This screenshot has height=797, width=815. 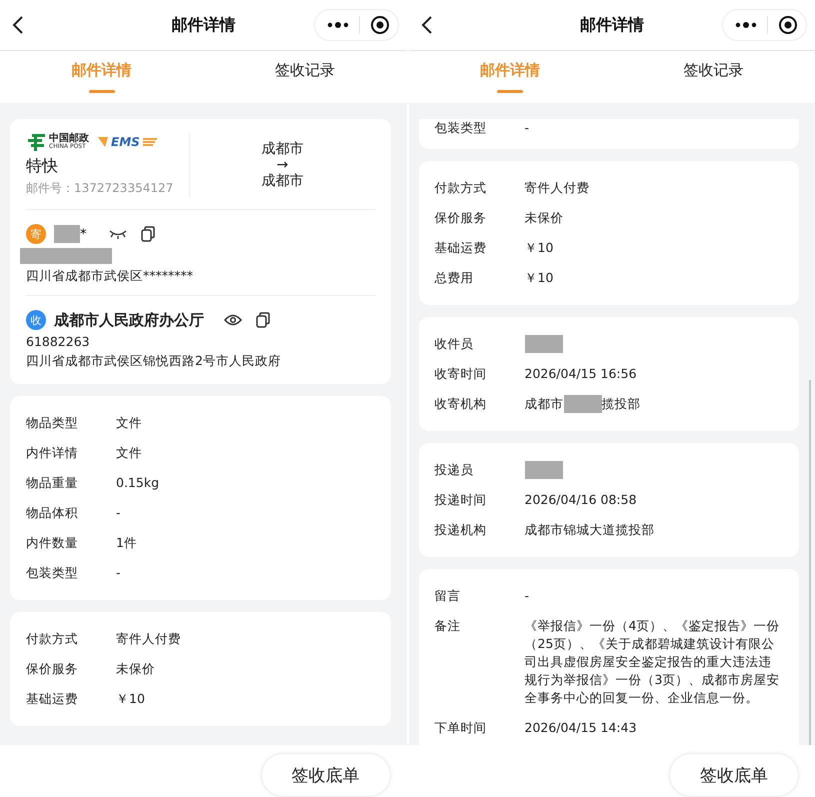 I want to click on field-value: 2026/04/16 08:58, so click(x=581, y=500).